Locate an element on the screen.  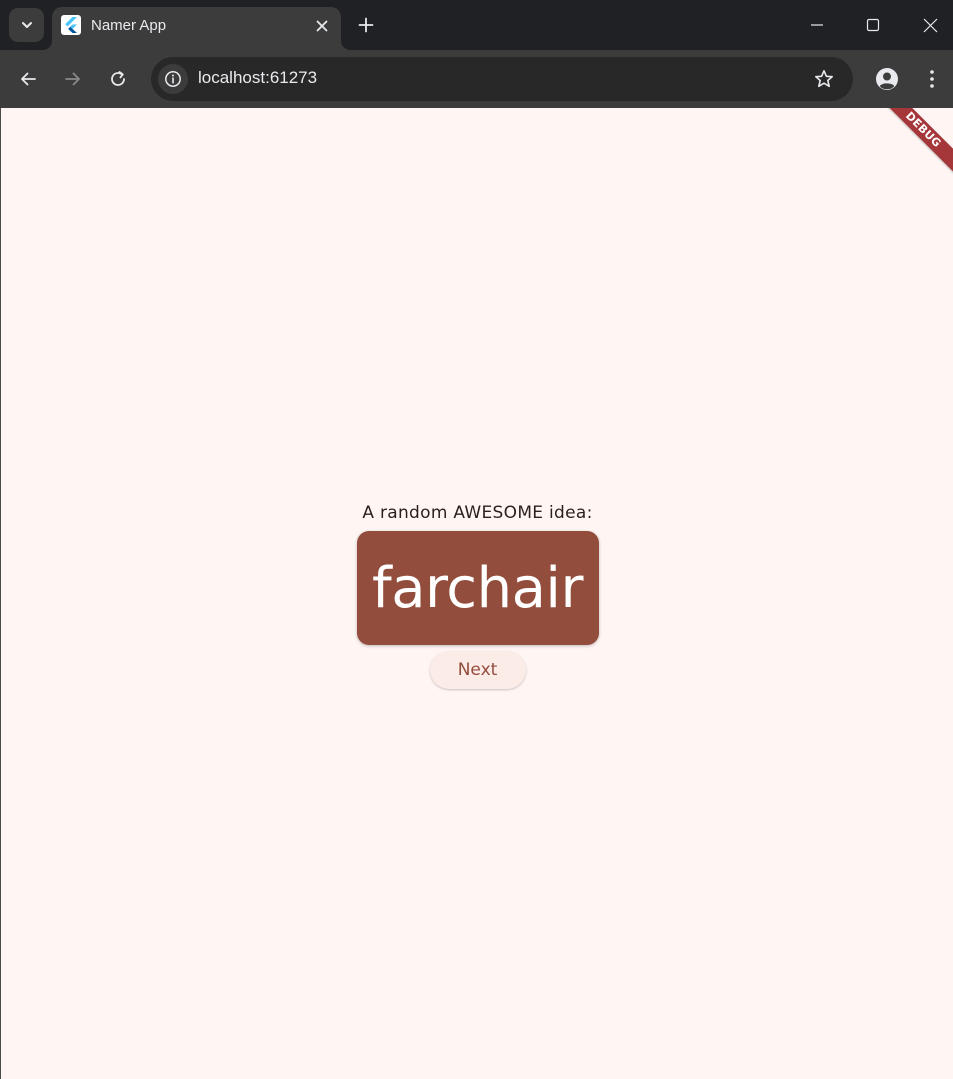
browser-menu-button is located at coordinates (932, 79).